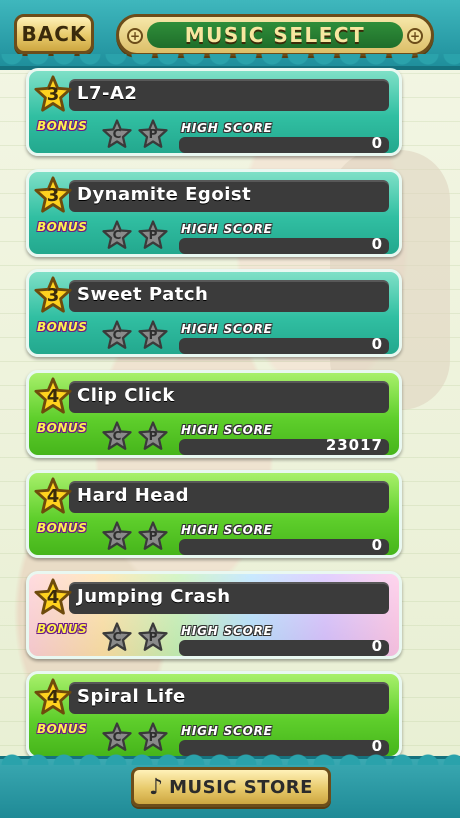  I want to click on music-store-label: MUSIC STORE, so click(241, 787).